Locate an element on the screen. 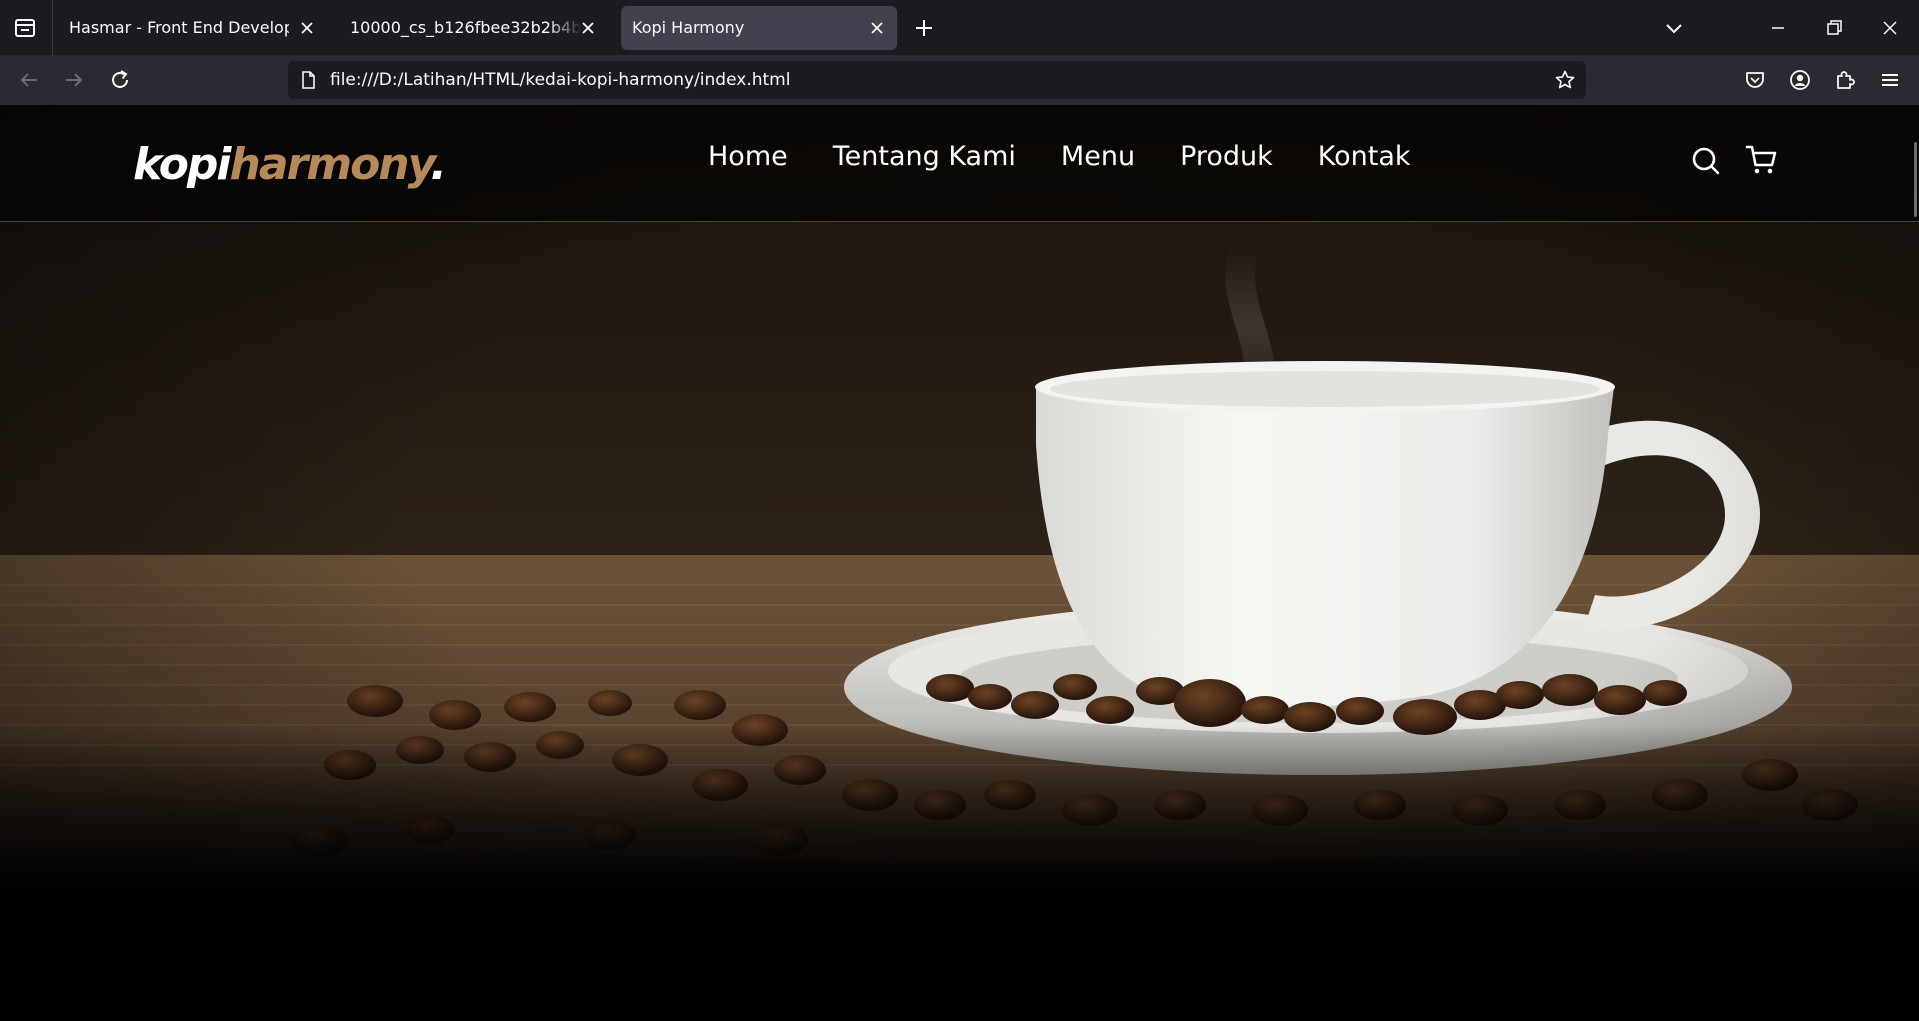 This screenshot has width=1919, height=1021. page-scrollbar is located at coordinates (1915, 179).